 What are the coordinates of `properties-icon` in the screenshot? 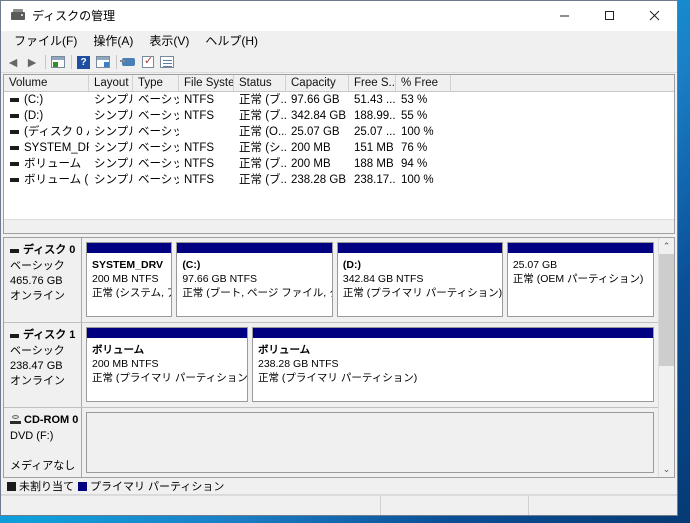 It's located at (103, 62).